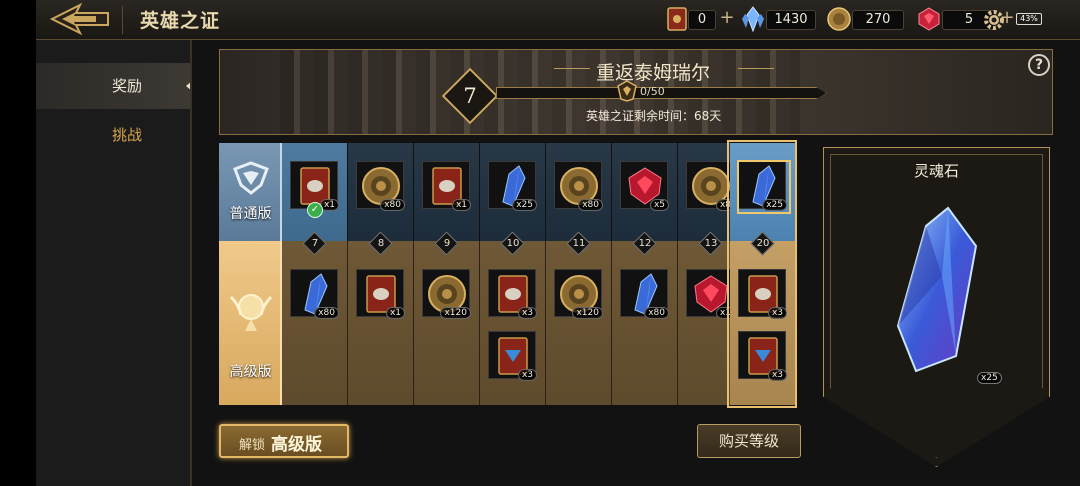 The image size is (1080, 486). I want to click on claimed-check-icon: ✓, so click(315, 210).